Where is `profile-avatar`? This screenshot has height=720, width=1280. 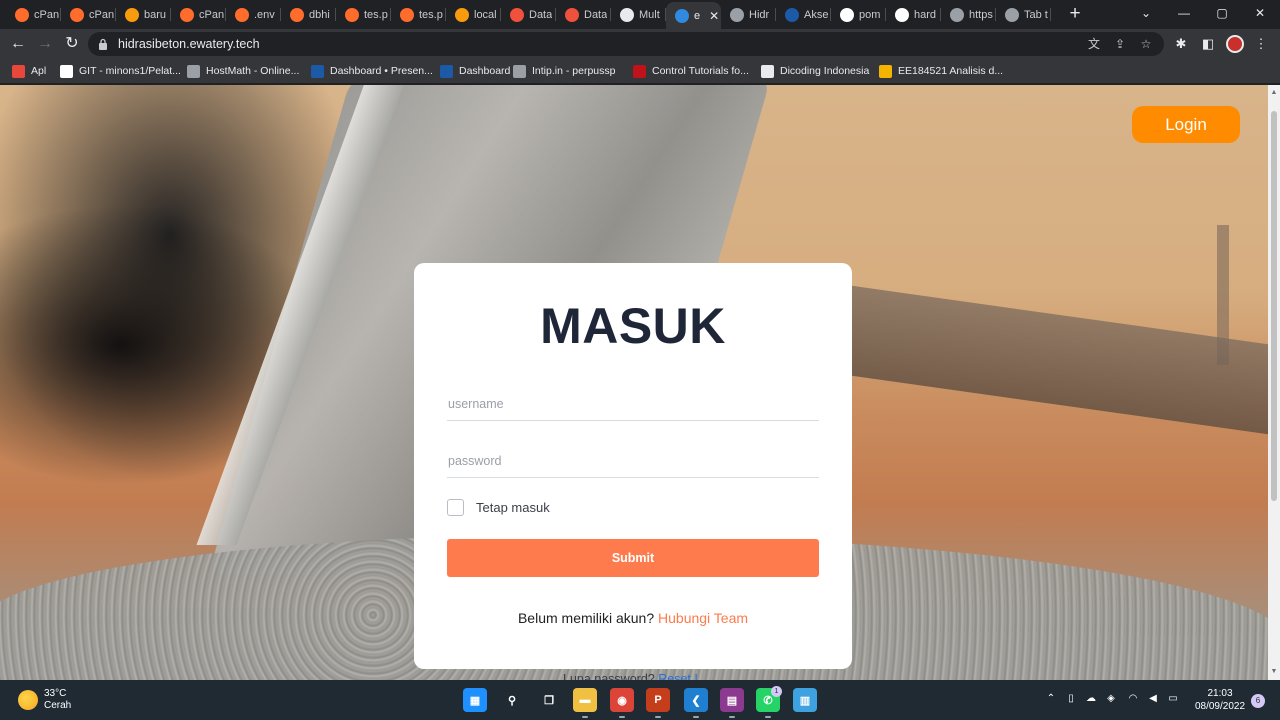
profile-avatar is located at coordinates (1235, 44).